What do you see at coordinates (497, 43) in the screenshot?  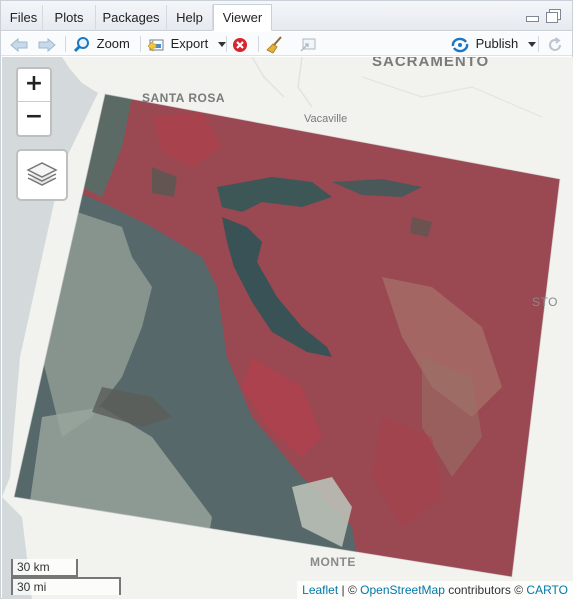 I see `publish-label: Publish` at bounding box center [497, 43].